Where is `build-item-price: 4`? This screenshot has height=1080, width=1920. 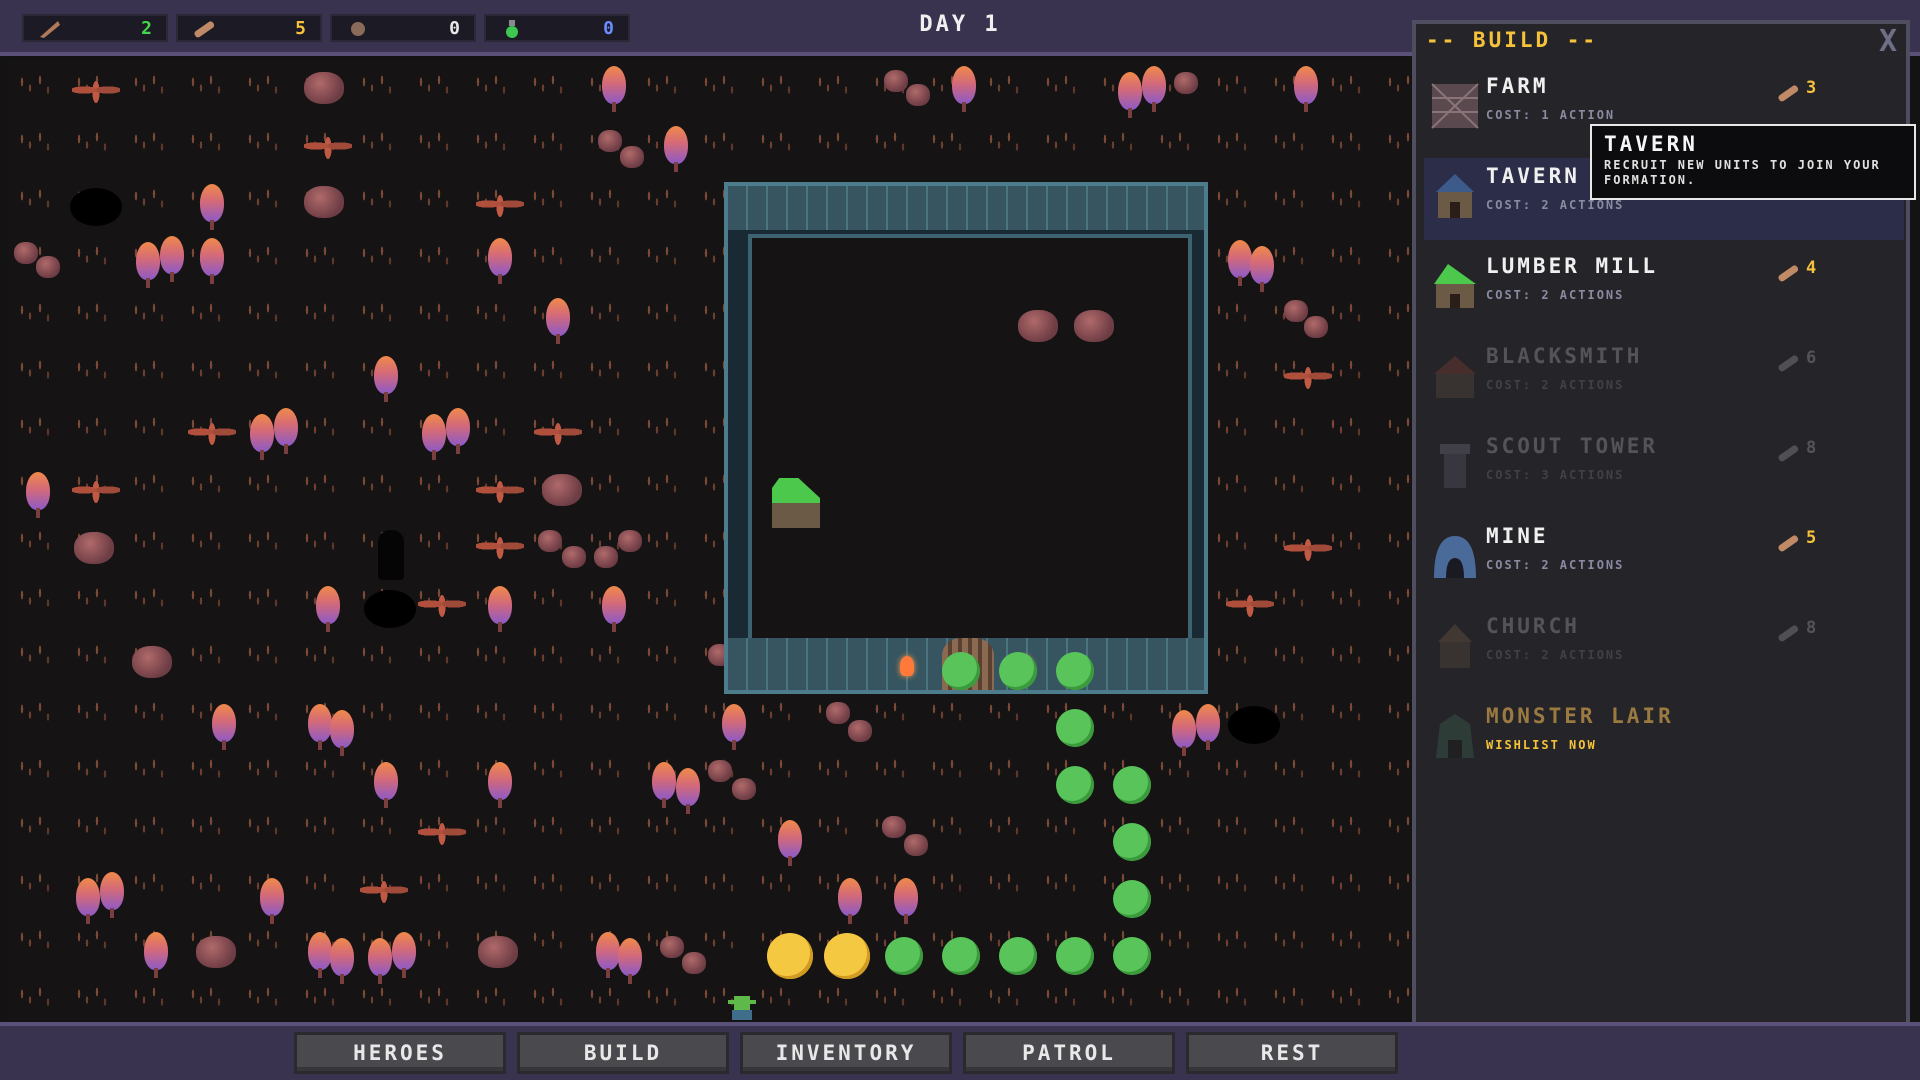 build-item-price: 4 is located at coordinates (1811, 268).